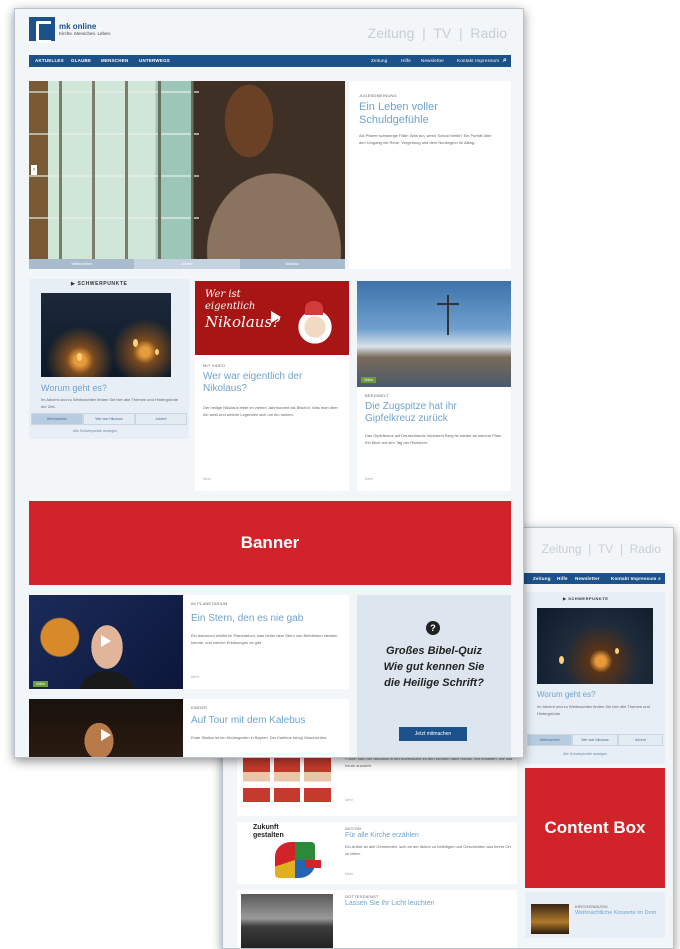 The image size is (680, 949). I want to click on side-item-title: Weihnachtliche Konzerte im Dom, so click(618, 913).